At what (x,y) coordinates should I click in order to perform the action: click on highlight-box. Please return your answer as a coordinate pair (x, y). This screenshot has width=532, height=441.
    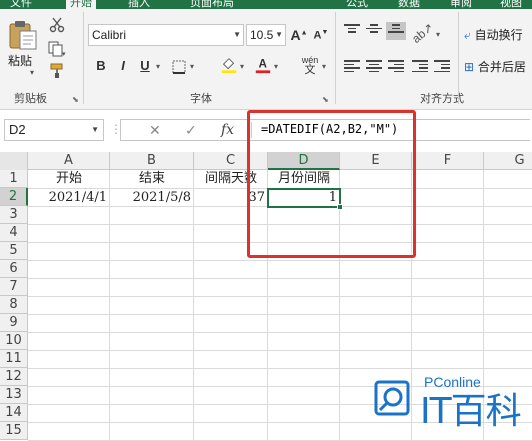
    Looking at the image, I should click on (331, 184).